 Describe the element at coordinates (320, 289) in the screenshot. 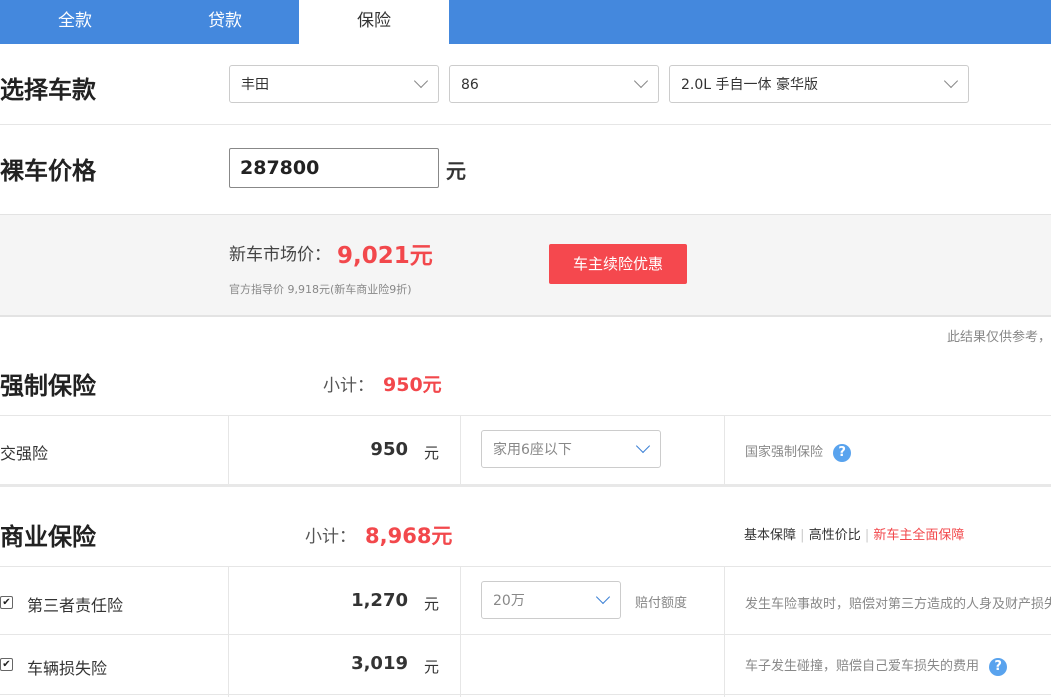

I see `guide-price-note: 官方指导价 9,918元(新车商业险9折)` at that location.